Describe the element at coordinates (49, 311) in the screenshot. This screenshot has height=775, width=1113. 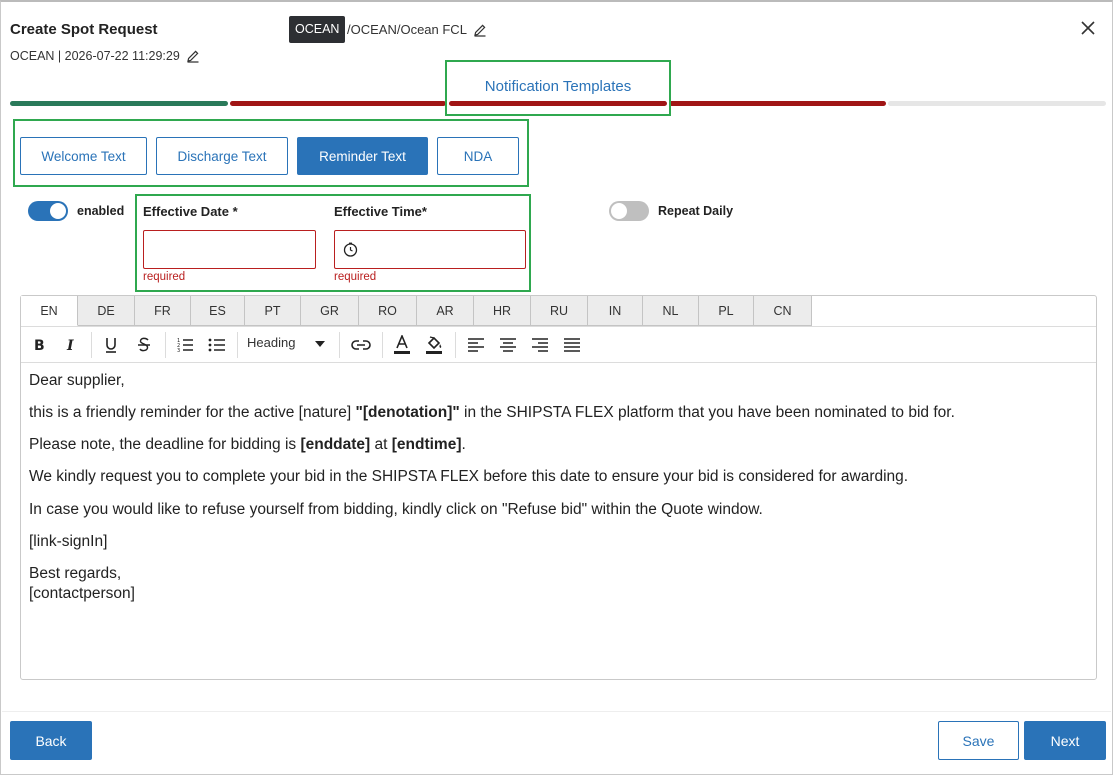
I see `language-tab-en: EN` at that location.